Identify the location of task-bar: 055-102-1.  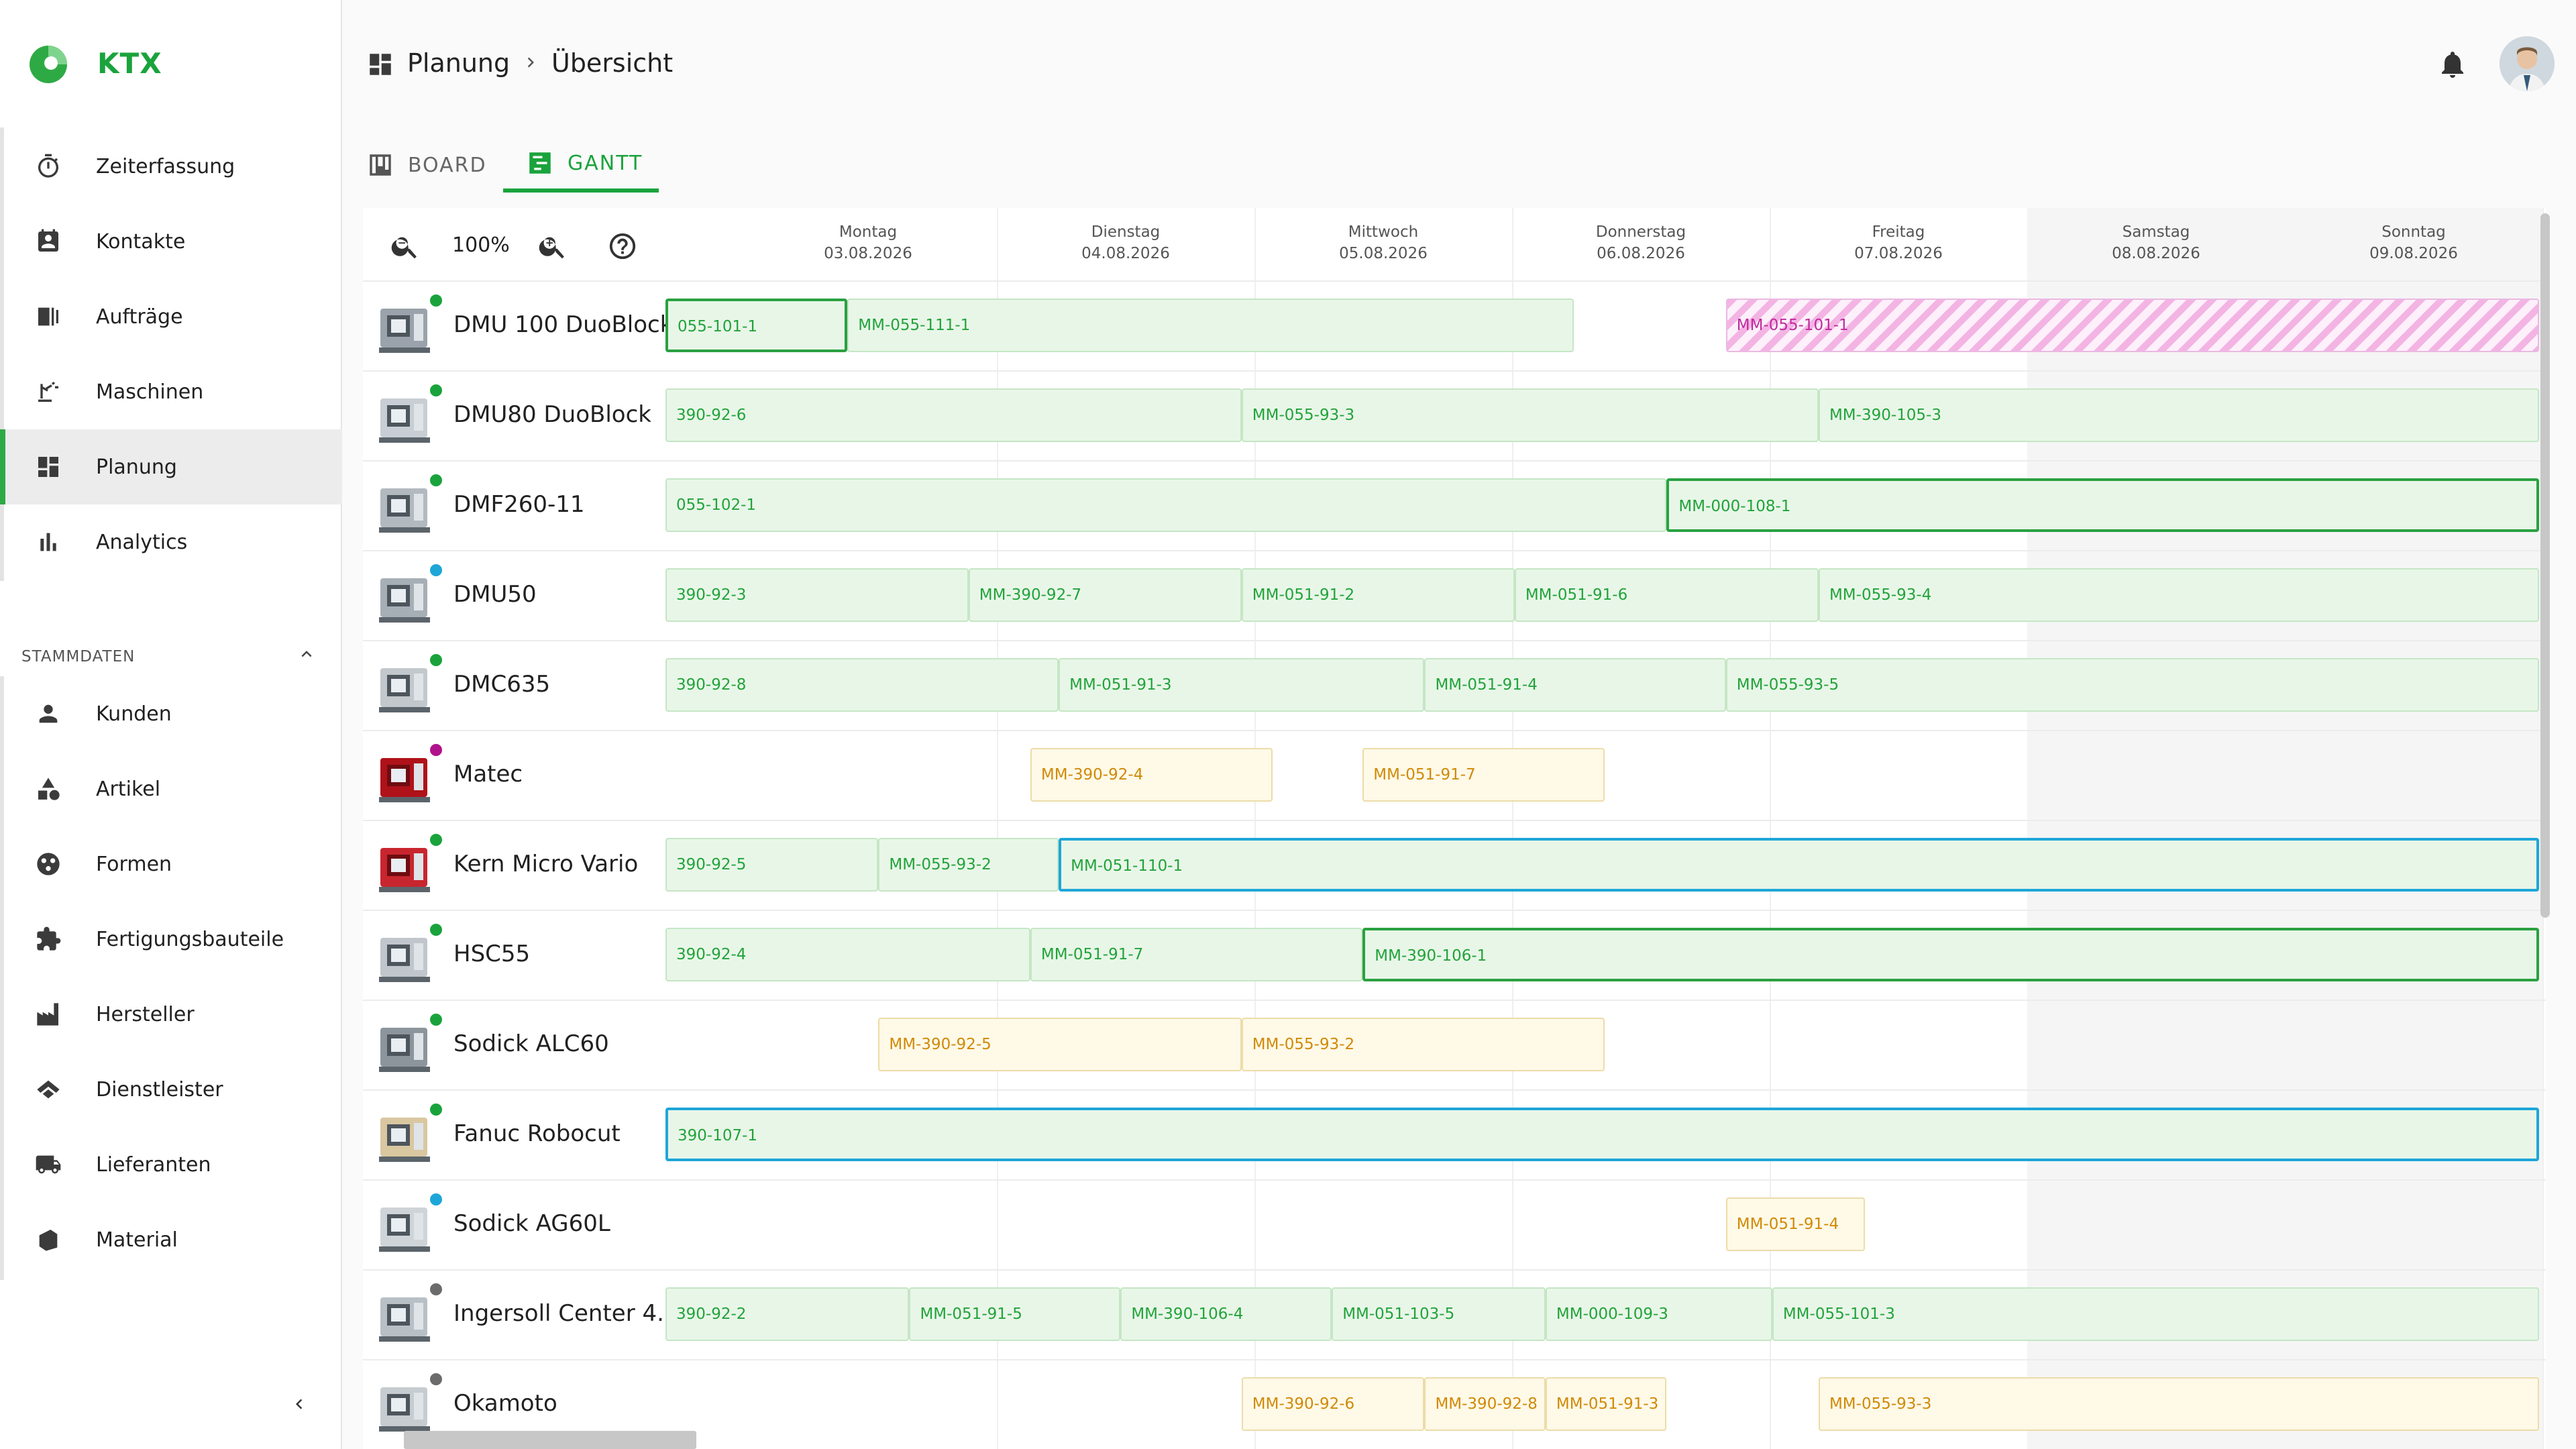
(1166, 505).